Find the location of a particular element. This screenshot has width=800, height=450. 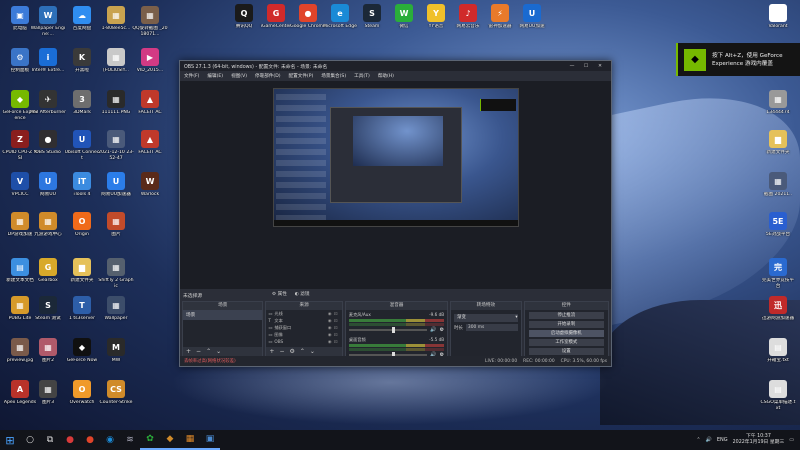

menu-item: 场景集合(S) is located at coordinates (333, 76).